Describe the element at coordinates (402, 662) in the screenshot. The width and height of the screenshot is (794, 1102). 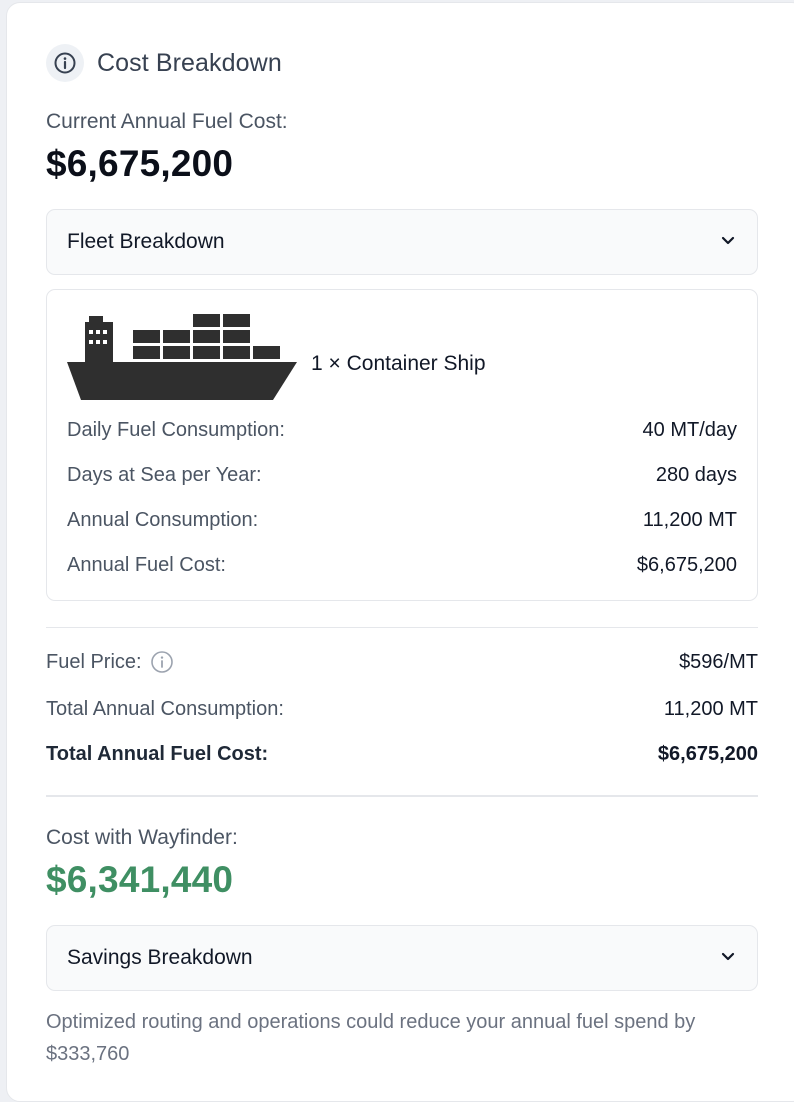
I see `fuel-price-row: Fuel Price: $596/MT` at that location.